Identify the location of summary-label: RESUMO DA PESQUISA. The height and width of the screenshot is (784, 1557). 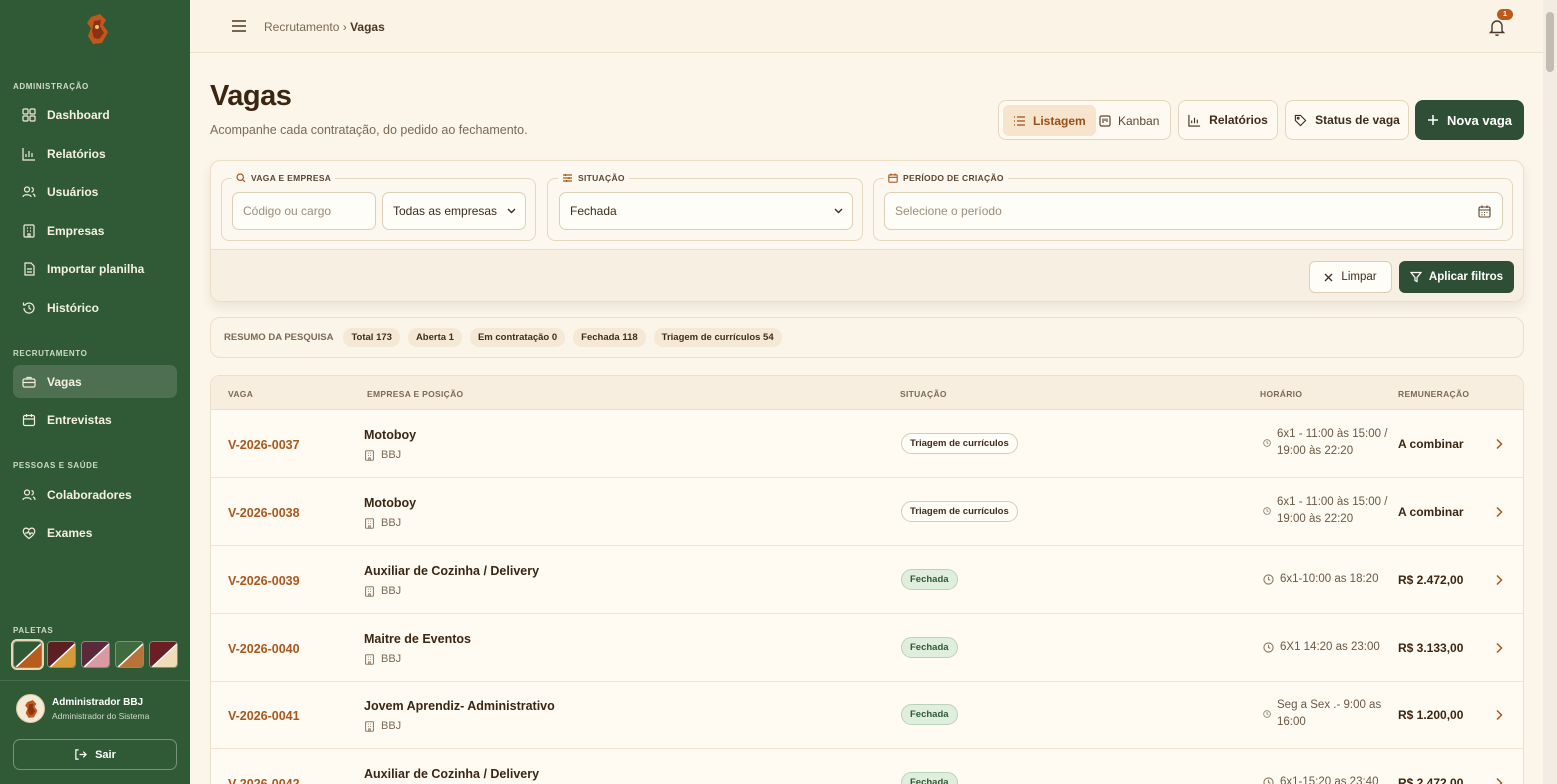
(279, 337).